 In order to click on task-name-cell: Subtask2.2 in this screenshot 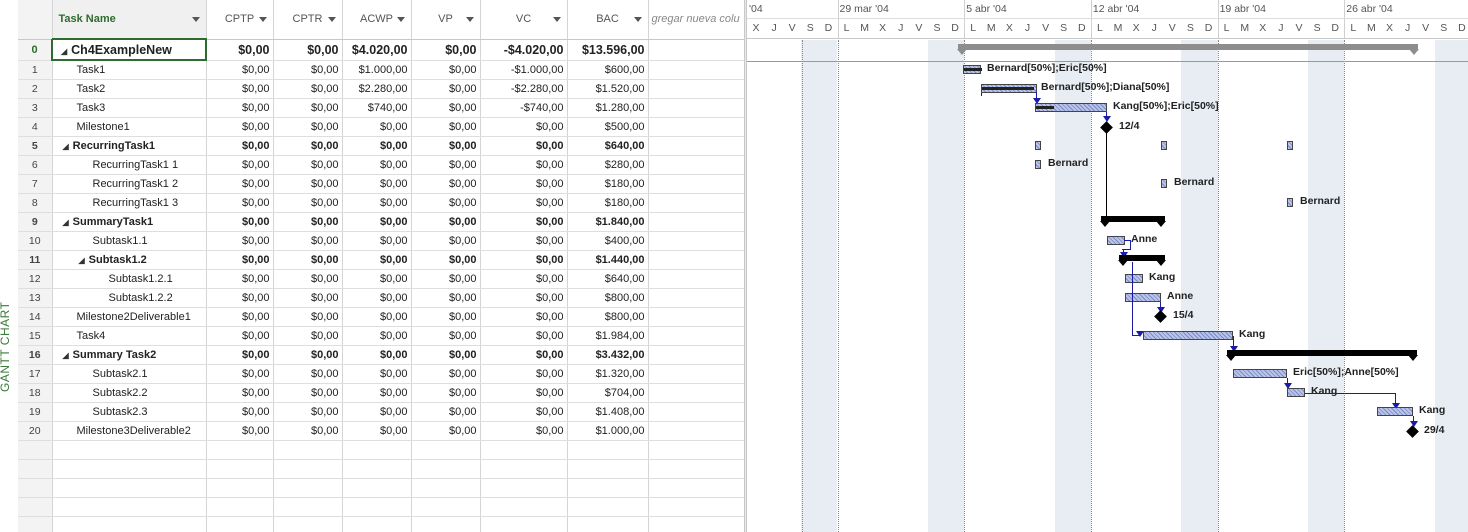, I will do `click(129, 393)`.